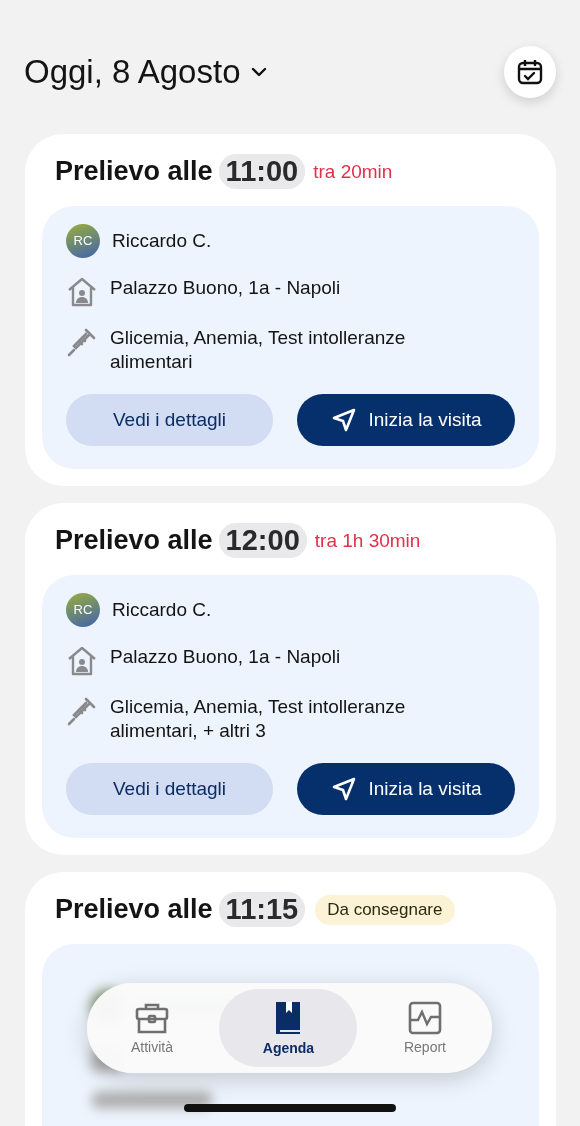 Image resolution: width=580 pixels, height=1126 pixels. I want to click on time-label: 11:15, so click(262, 909).